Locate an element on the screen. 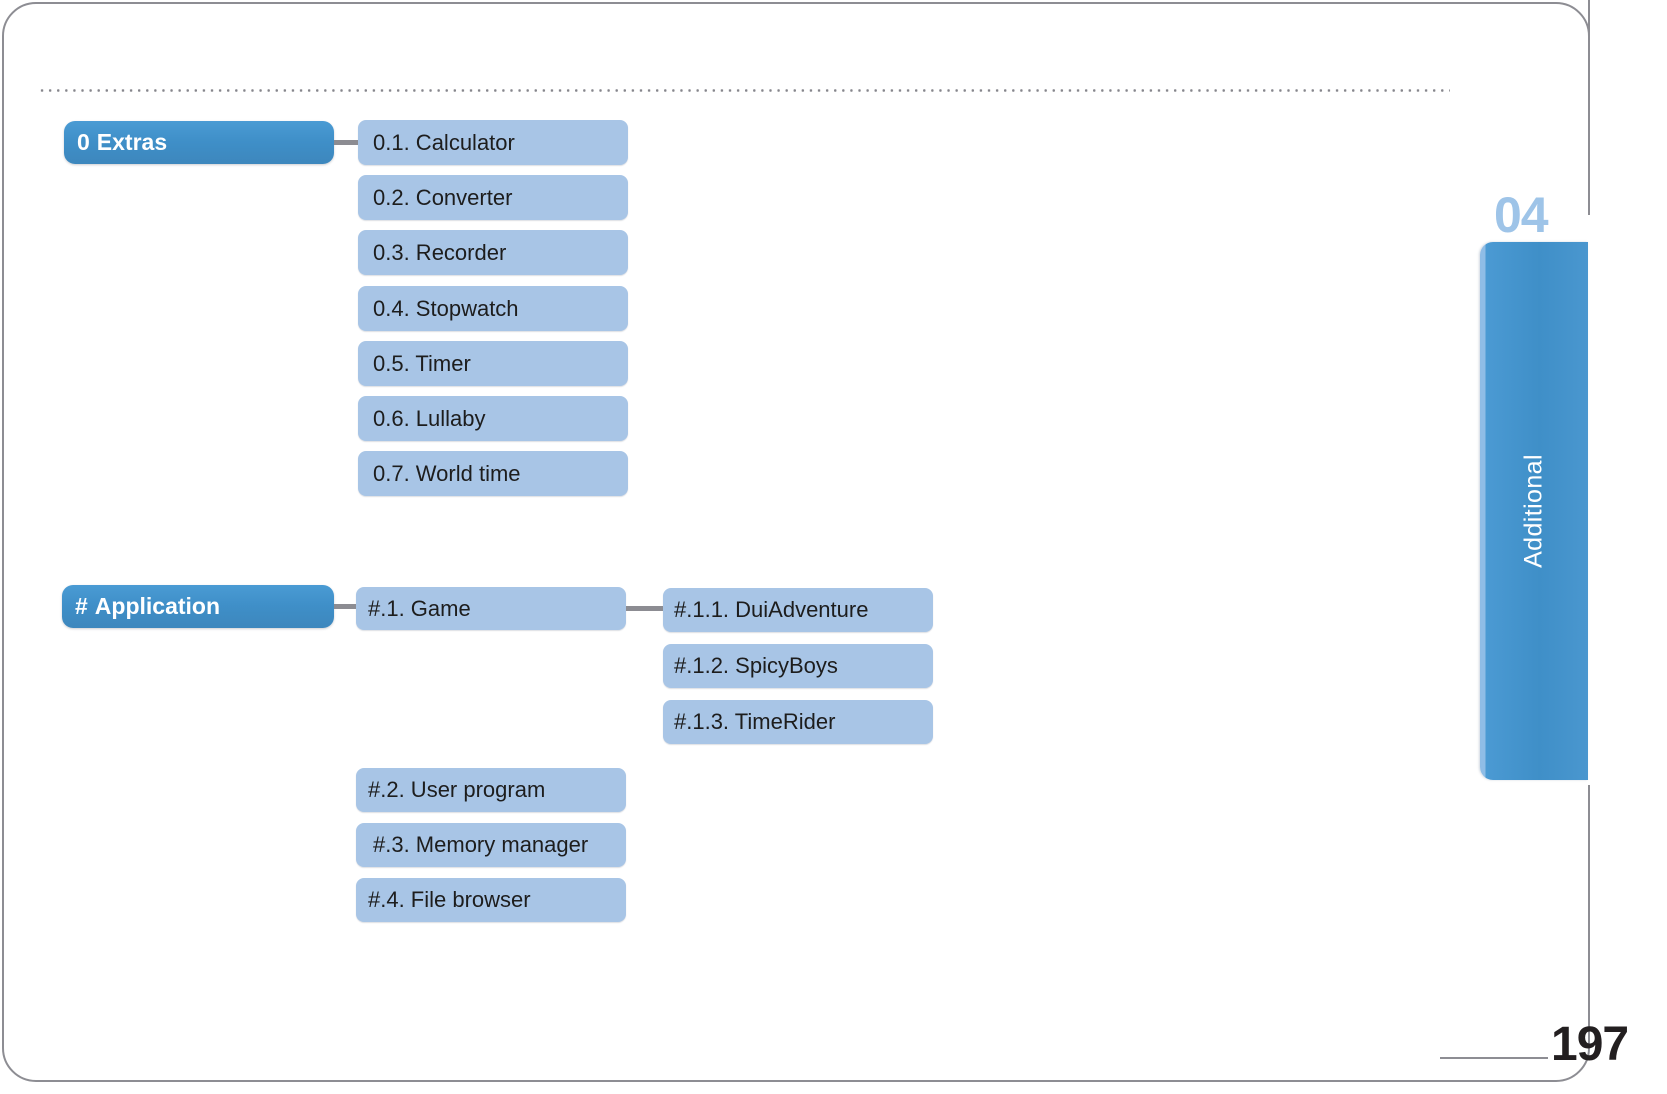 This screenshot has width=1667, height=1094. tree-item-user-program-label: #.2. User program is located at coordinates (457, 789).